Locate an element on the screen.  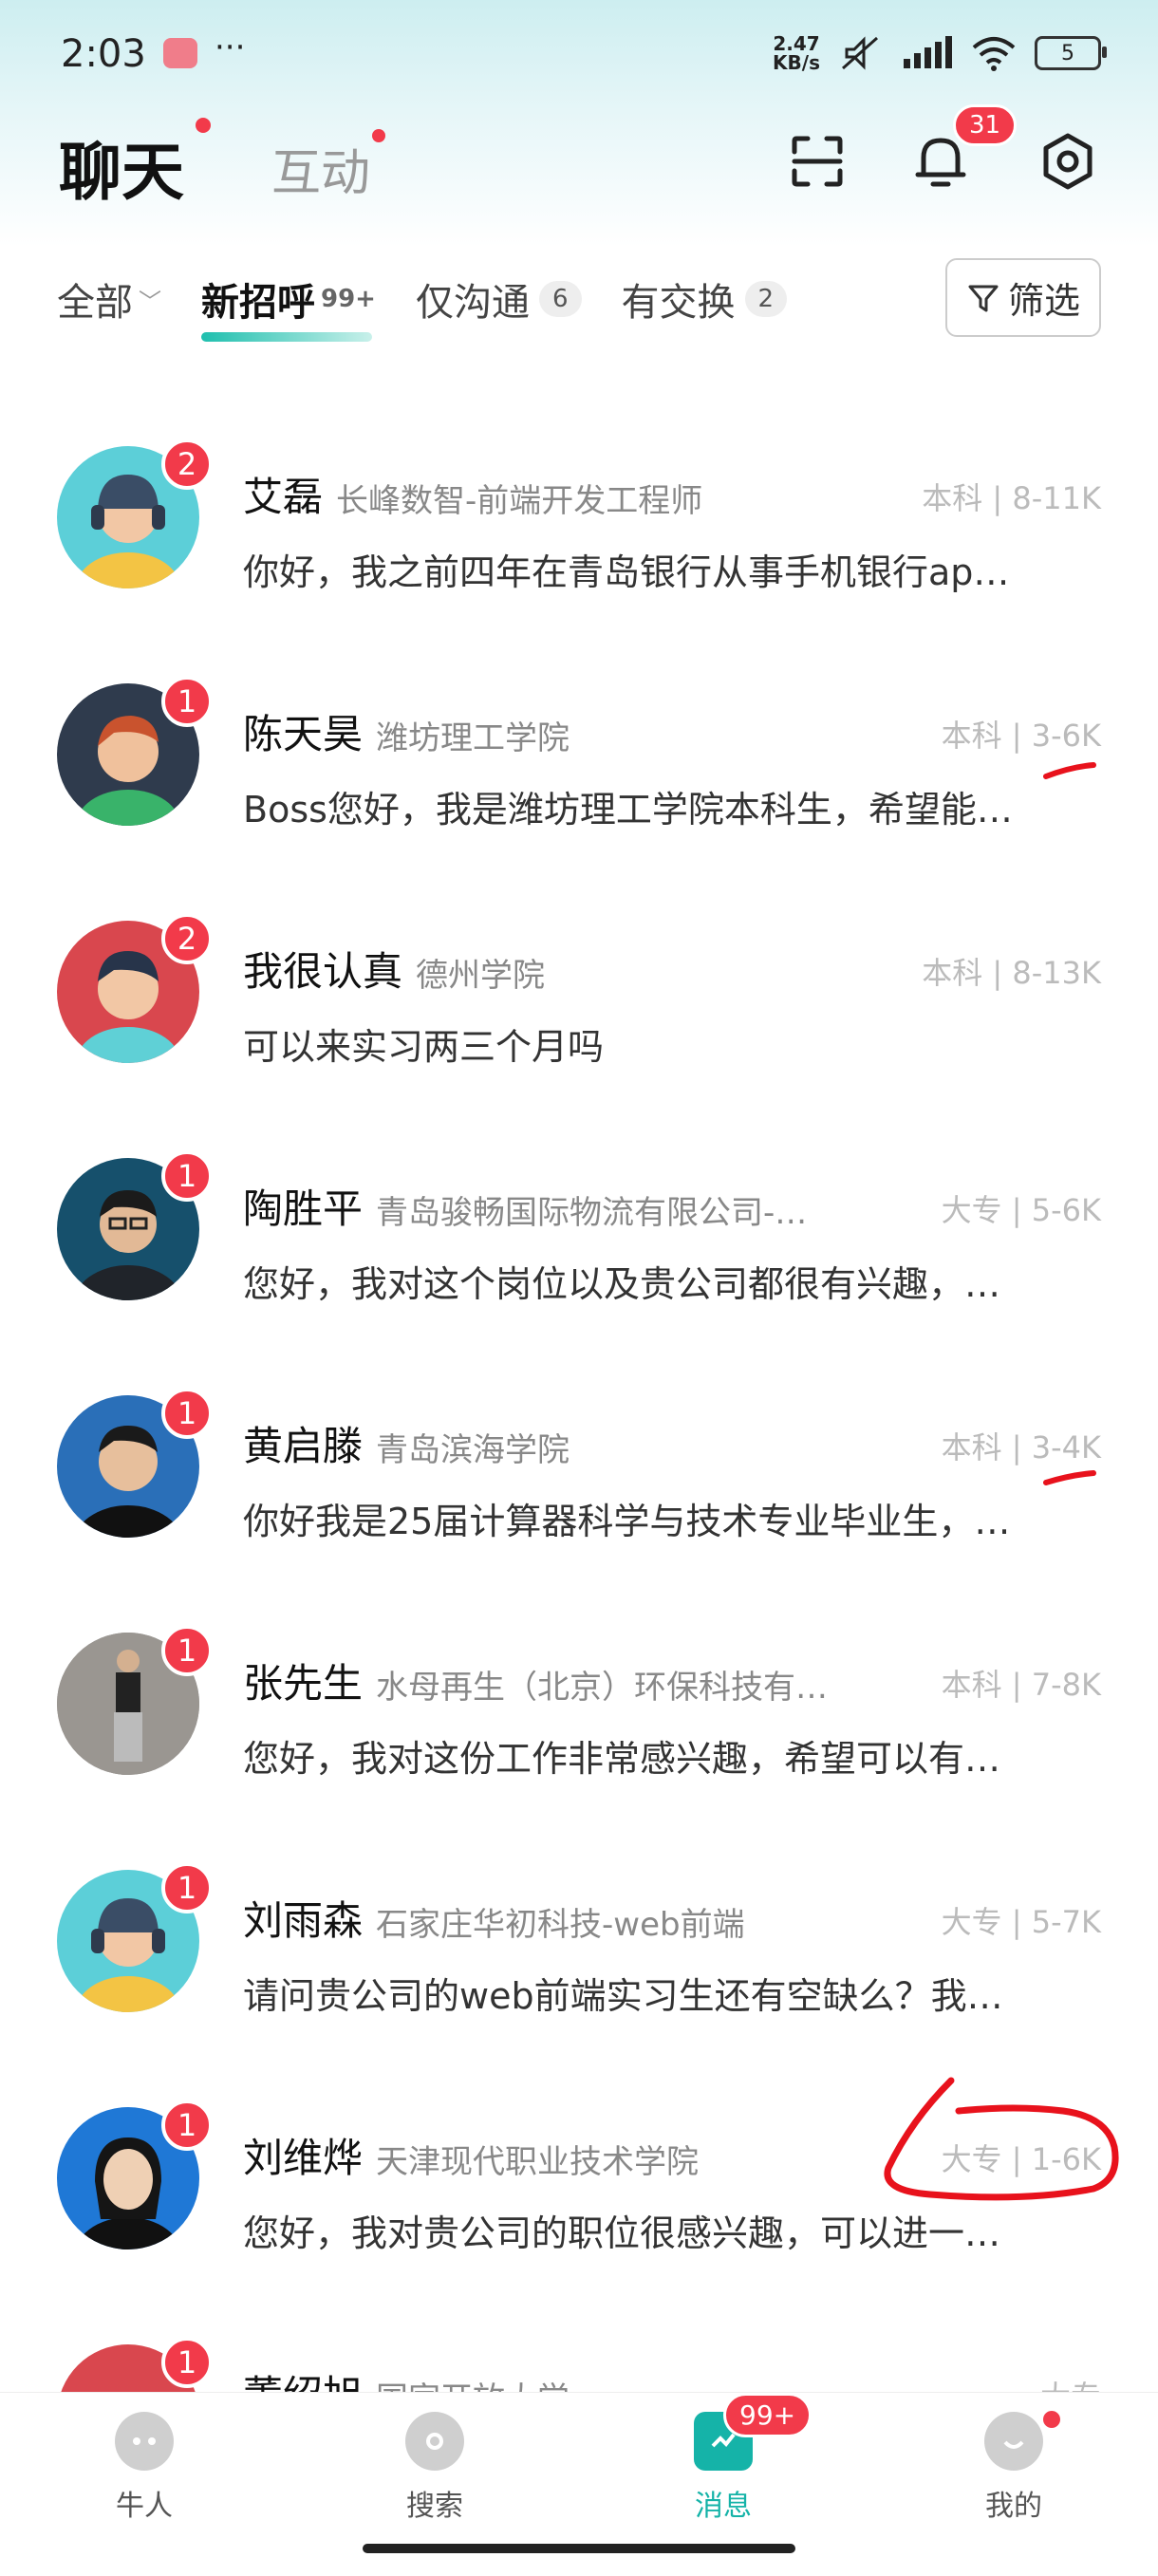
mine-unread-dot is located at coordinates (1051, 2419).